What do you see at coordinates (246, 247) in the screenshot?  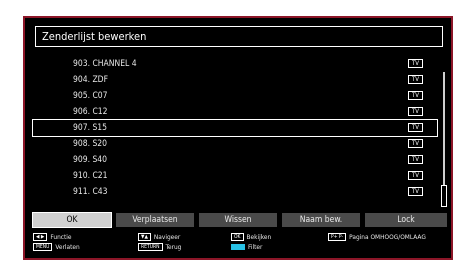 I see `legend-filter: Filter` at bounding box center [246, 247].